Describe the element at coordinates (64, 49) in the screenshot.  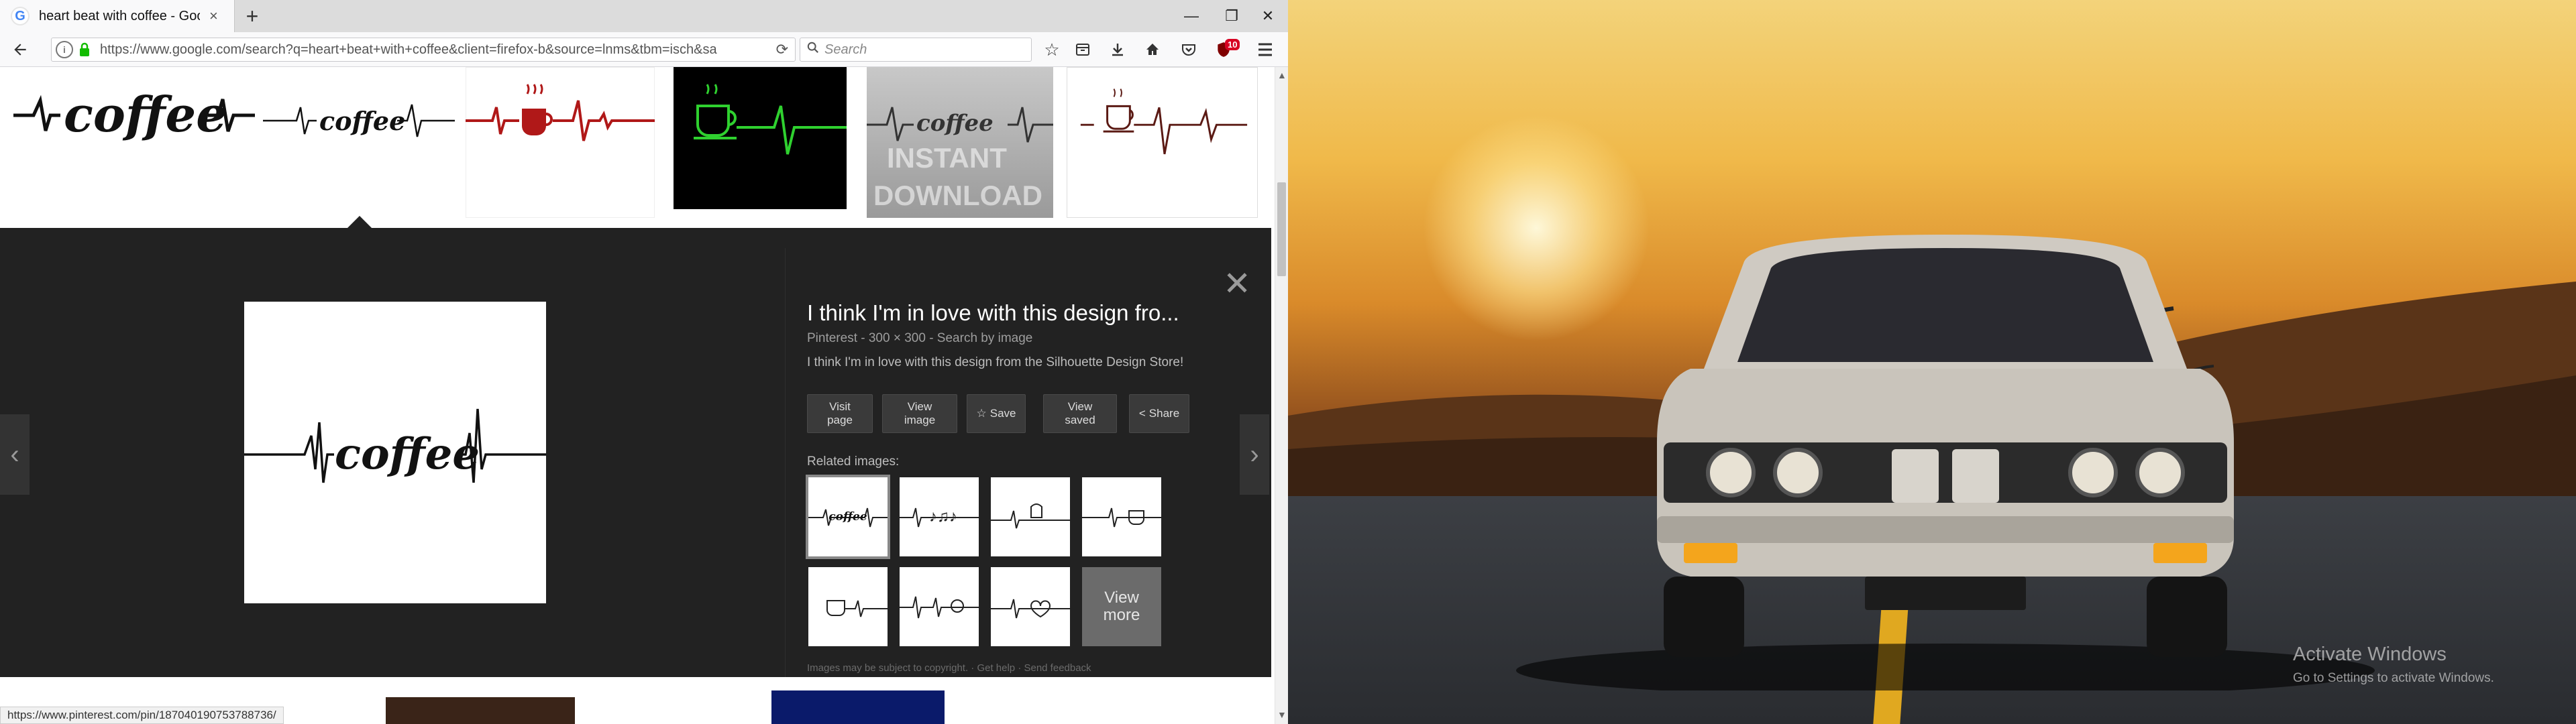
I see `info-icon: i` at that location.